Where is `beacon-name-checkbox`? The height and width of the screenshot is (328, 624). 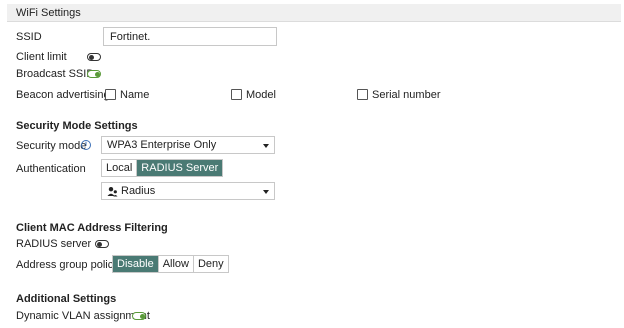
beacon-name-checkbox is located at coordinates (110, 94).